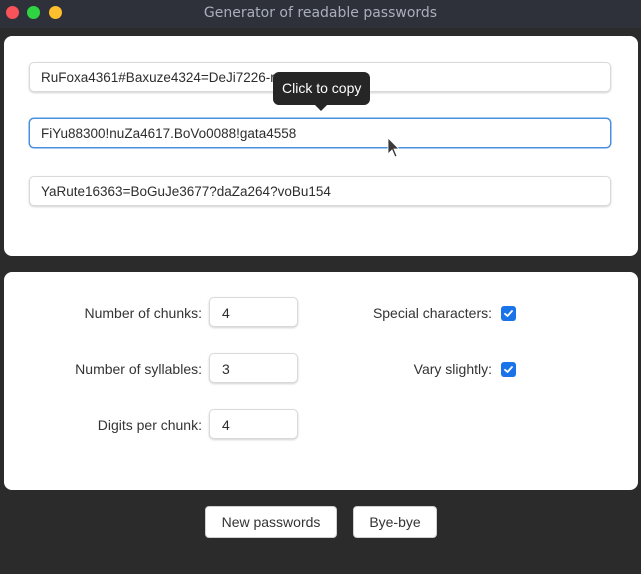 This screenshot has width=641, height=574. Describe the element at coordinates (143, 313) in the screenshot. I see `chunks-label: Number of chunks:` at that location.